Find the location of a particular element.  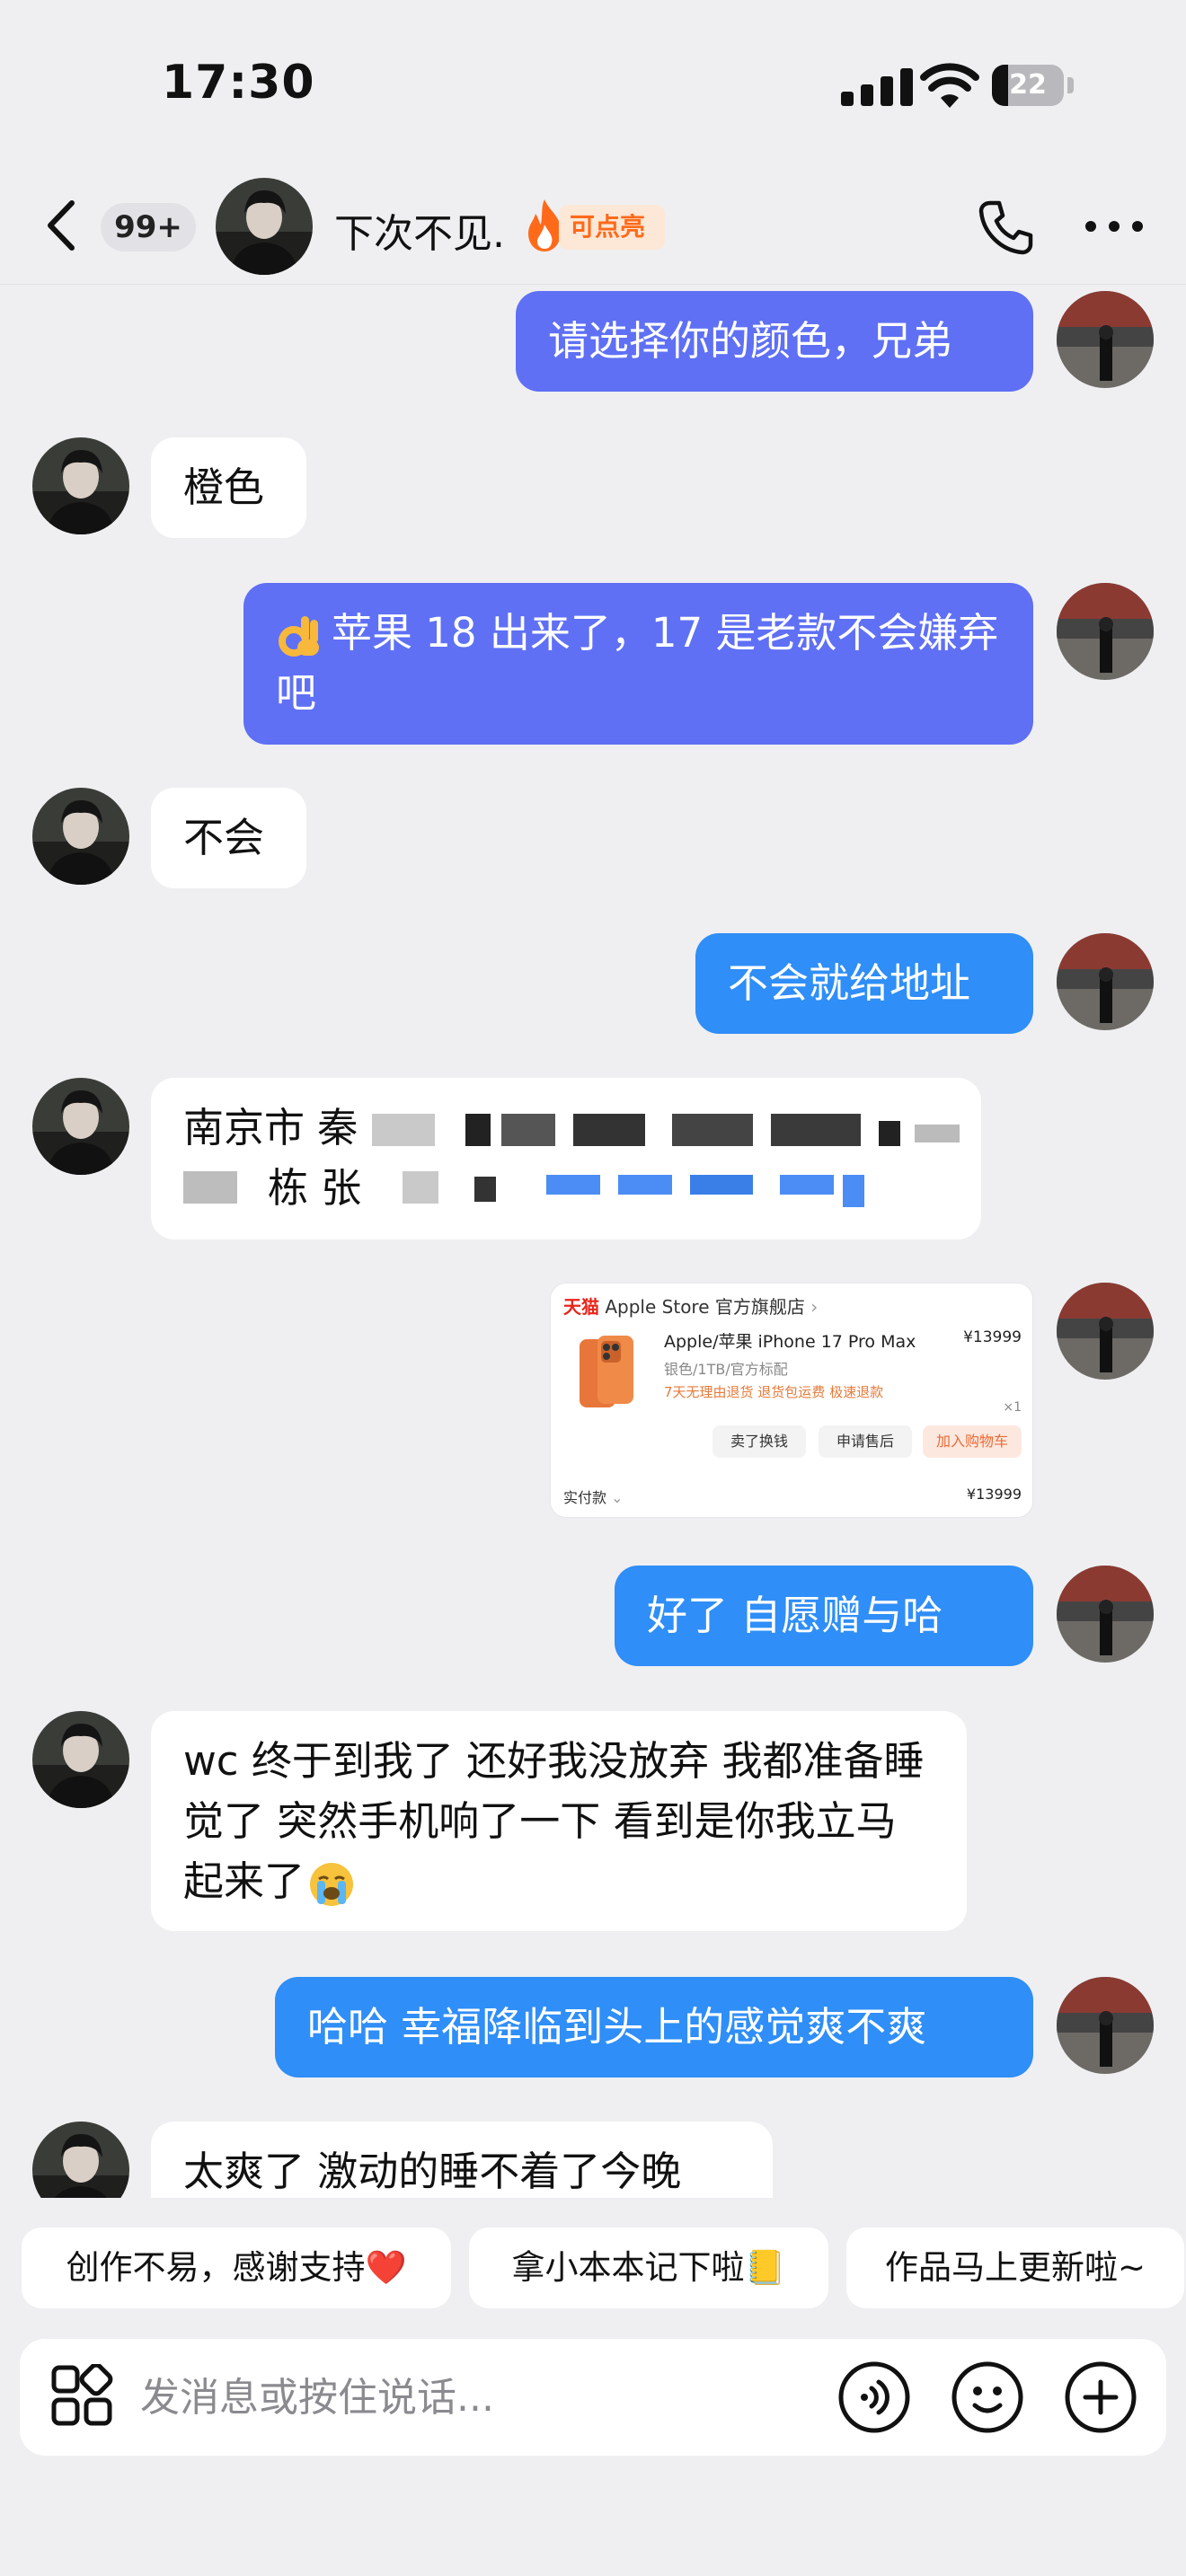

wifi-icon is located at coordinates (949, 85).